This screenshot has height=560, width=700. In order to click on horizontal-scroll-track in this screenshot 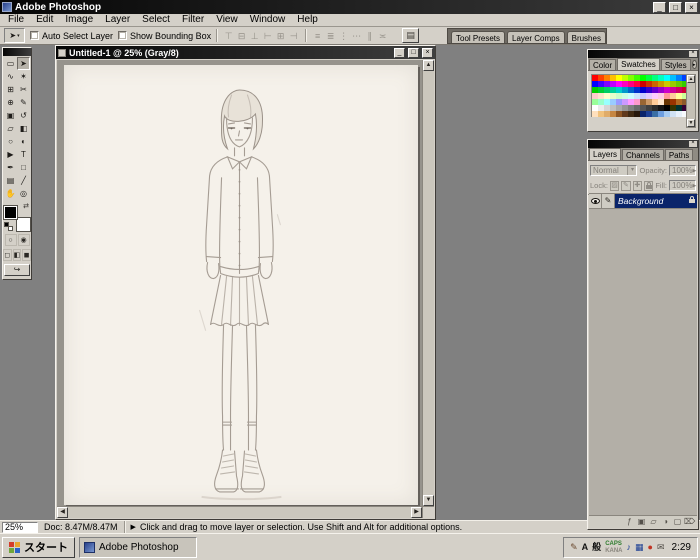, I will do `click(239, 512)`.